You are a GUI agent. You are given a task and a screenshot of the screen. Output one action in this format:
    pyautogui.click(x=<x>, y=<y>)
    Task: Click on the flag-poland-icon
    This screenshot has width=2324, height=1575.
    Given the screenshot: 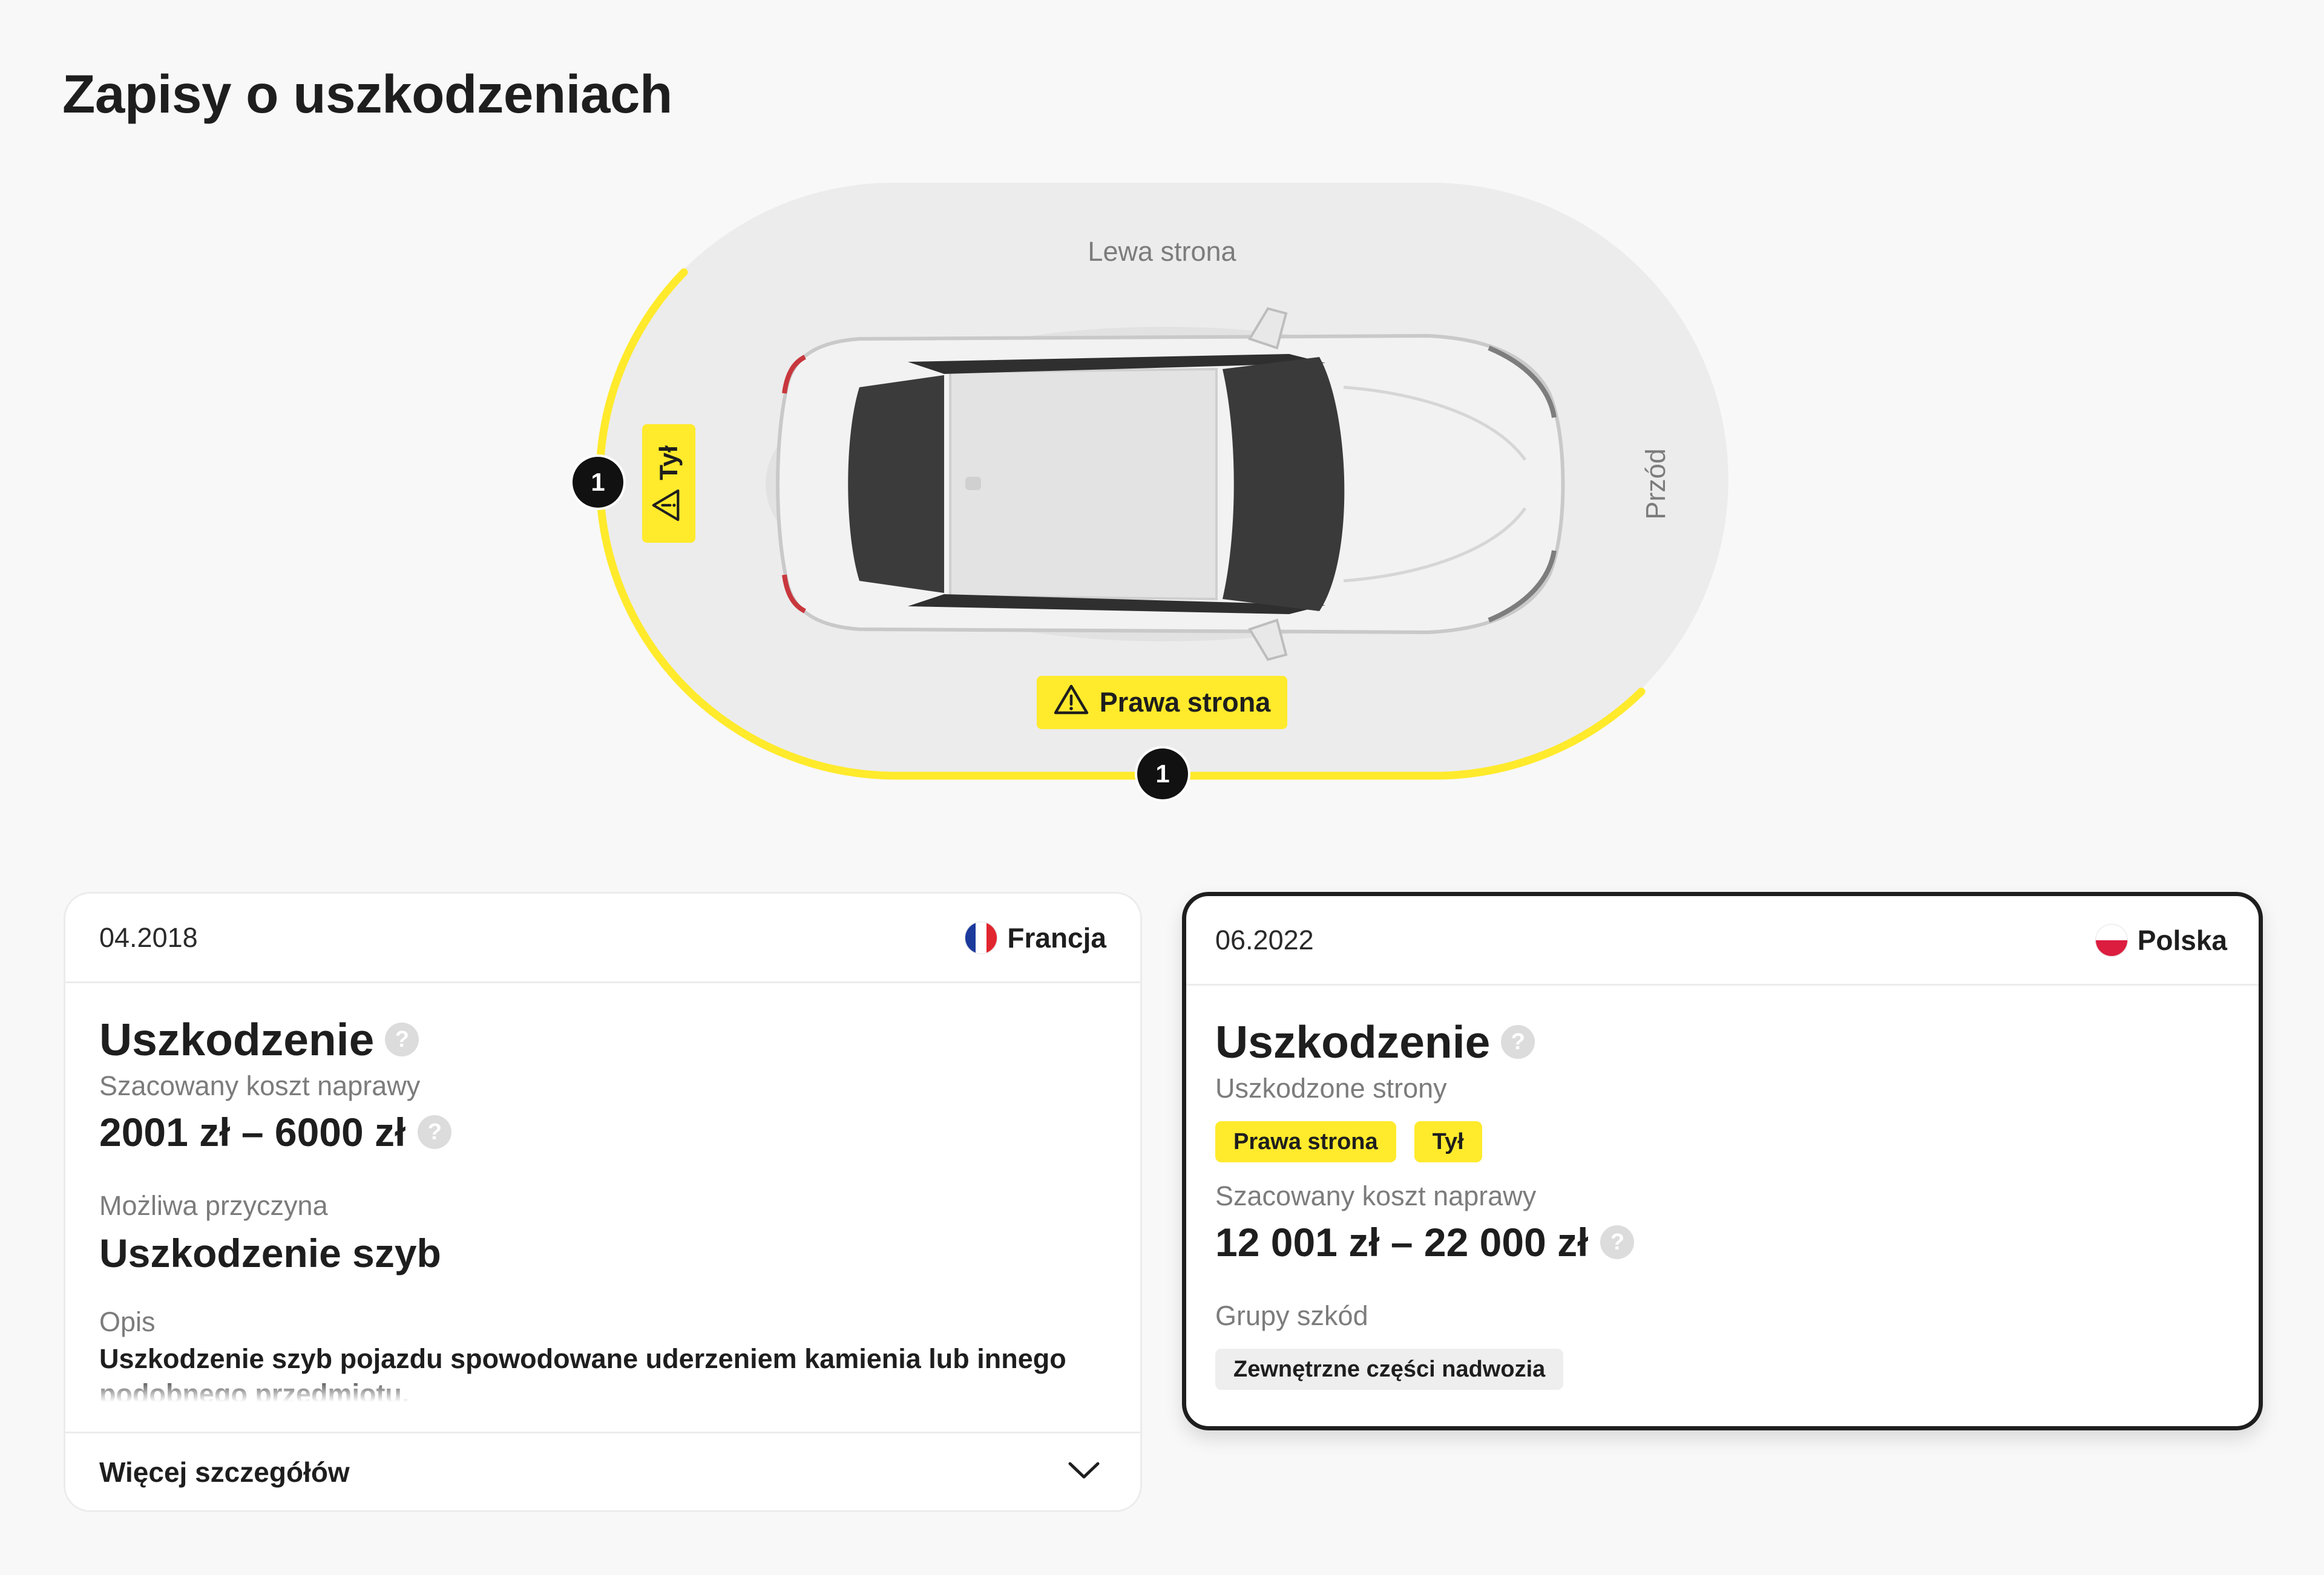 What is the action you would take?
    pyautogui.click(x=2111, y=940)
    